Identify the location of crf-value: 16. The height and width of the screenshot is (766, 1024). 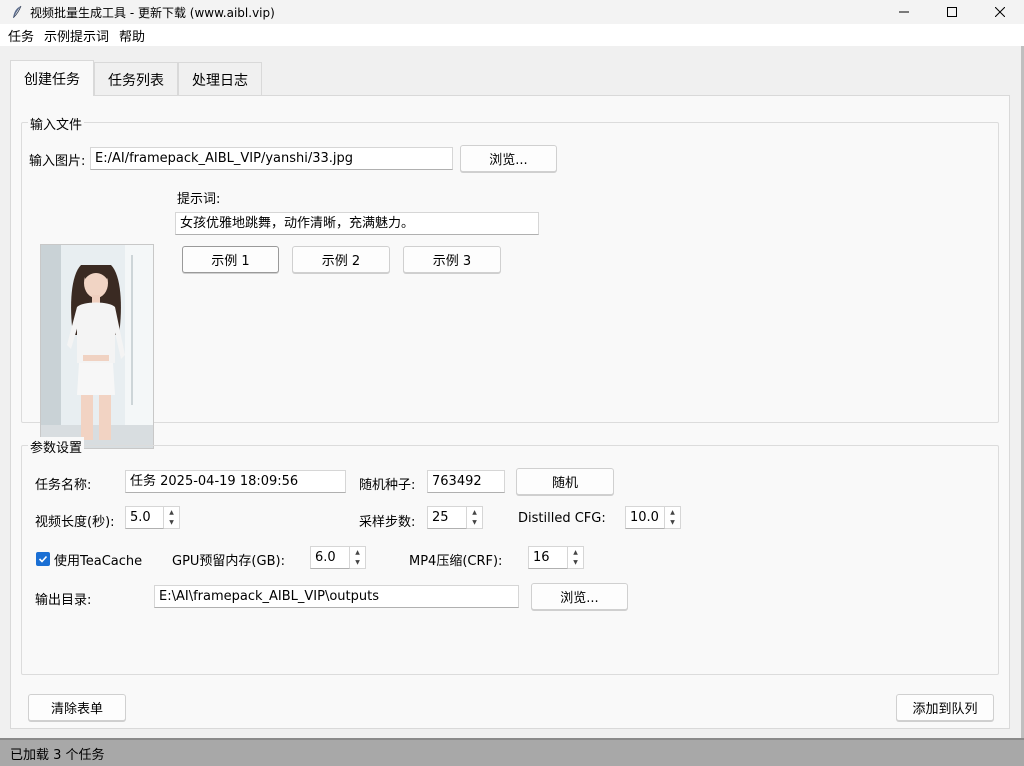
(548, 557).